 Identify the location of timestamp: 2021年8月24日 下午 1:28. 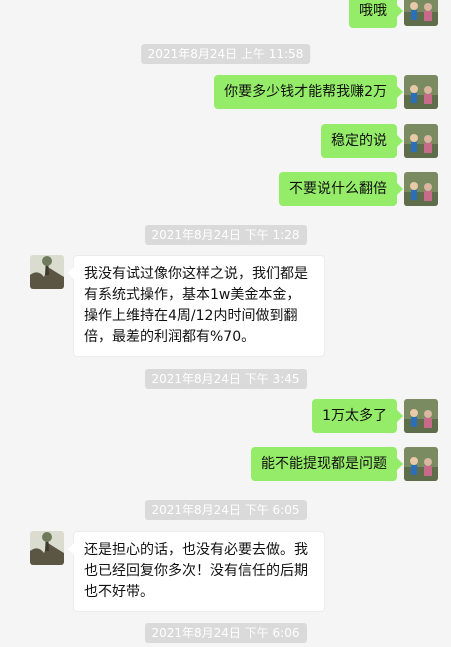
(225, 235).